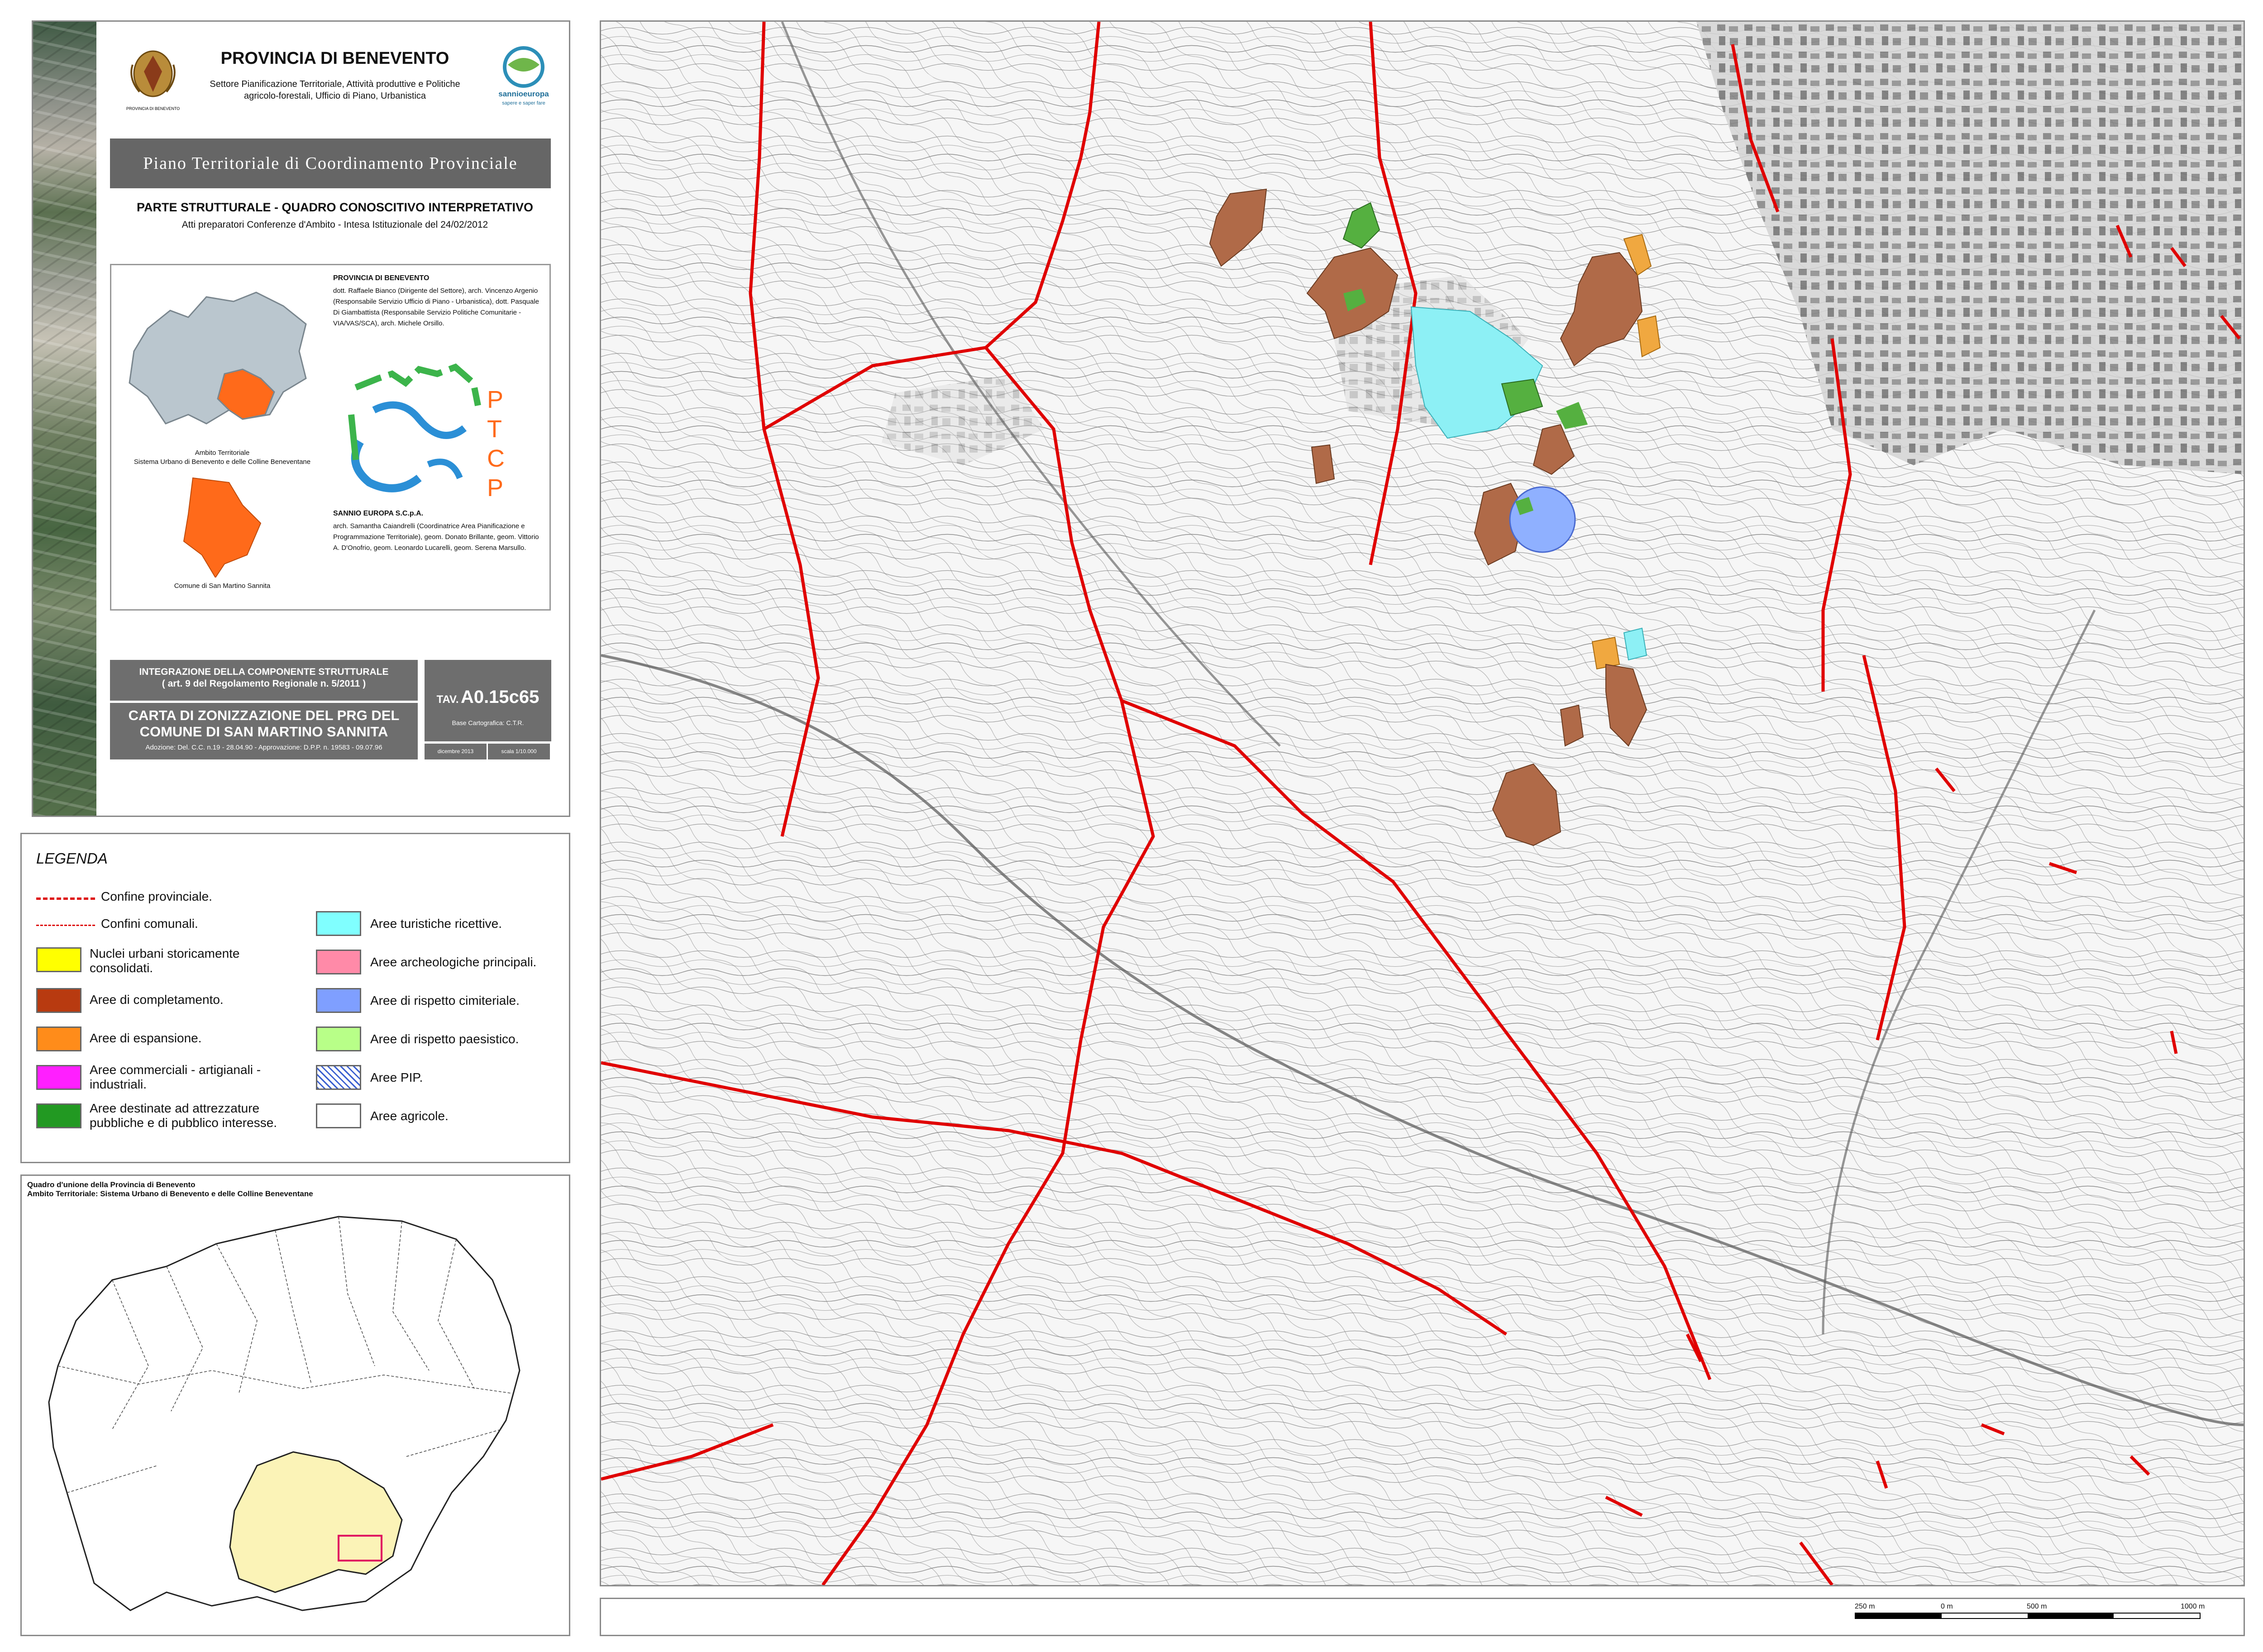  What do you see at coordinates (409, 1116) in the screenshot?
I see `legend-label: Aree agricole.` at bounding box center [409, 1116].